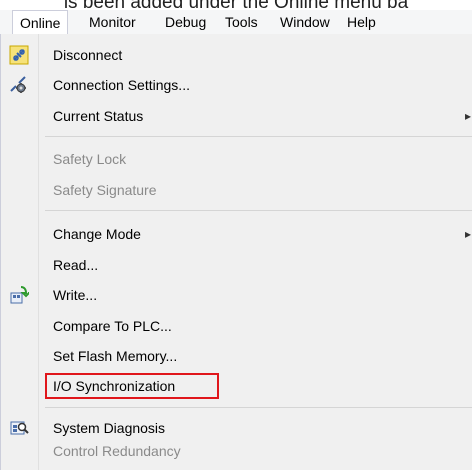 Image resolution: width=472 pixels, height=470 pixels. Describe the element at coordinates (236, 190) in the screenshot. I see `menu-item-safety-signature: Safety Signature` at that location.